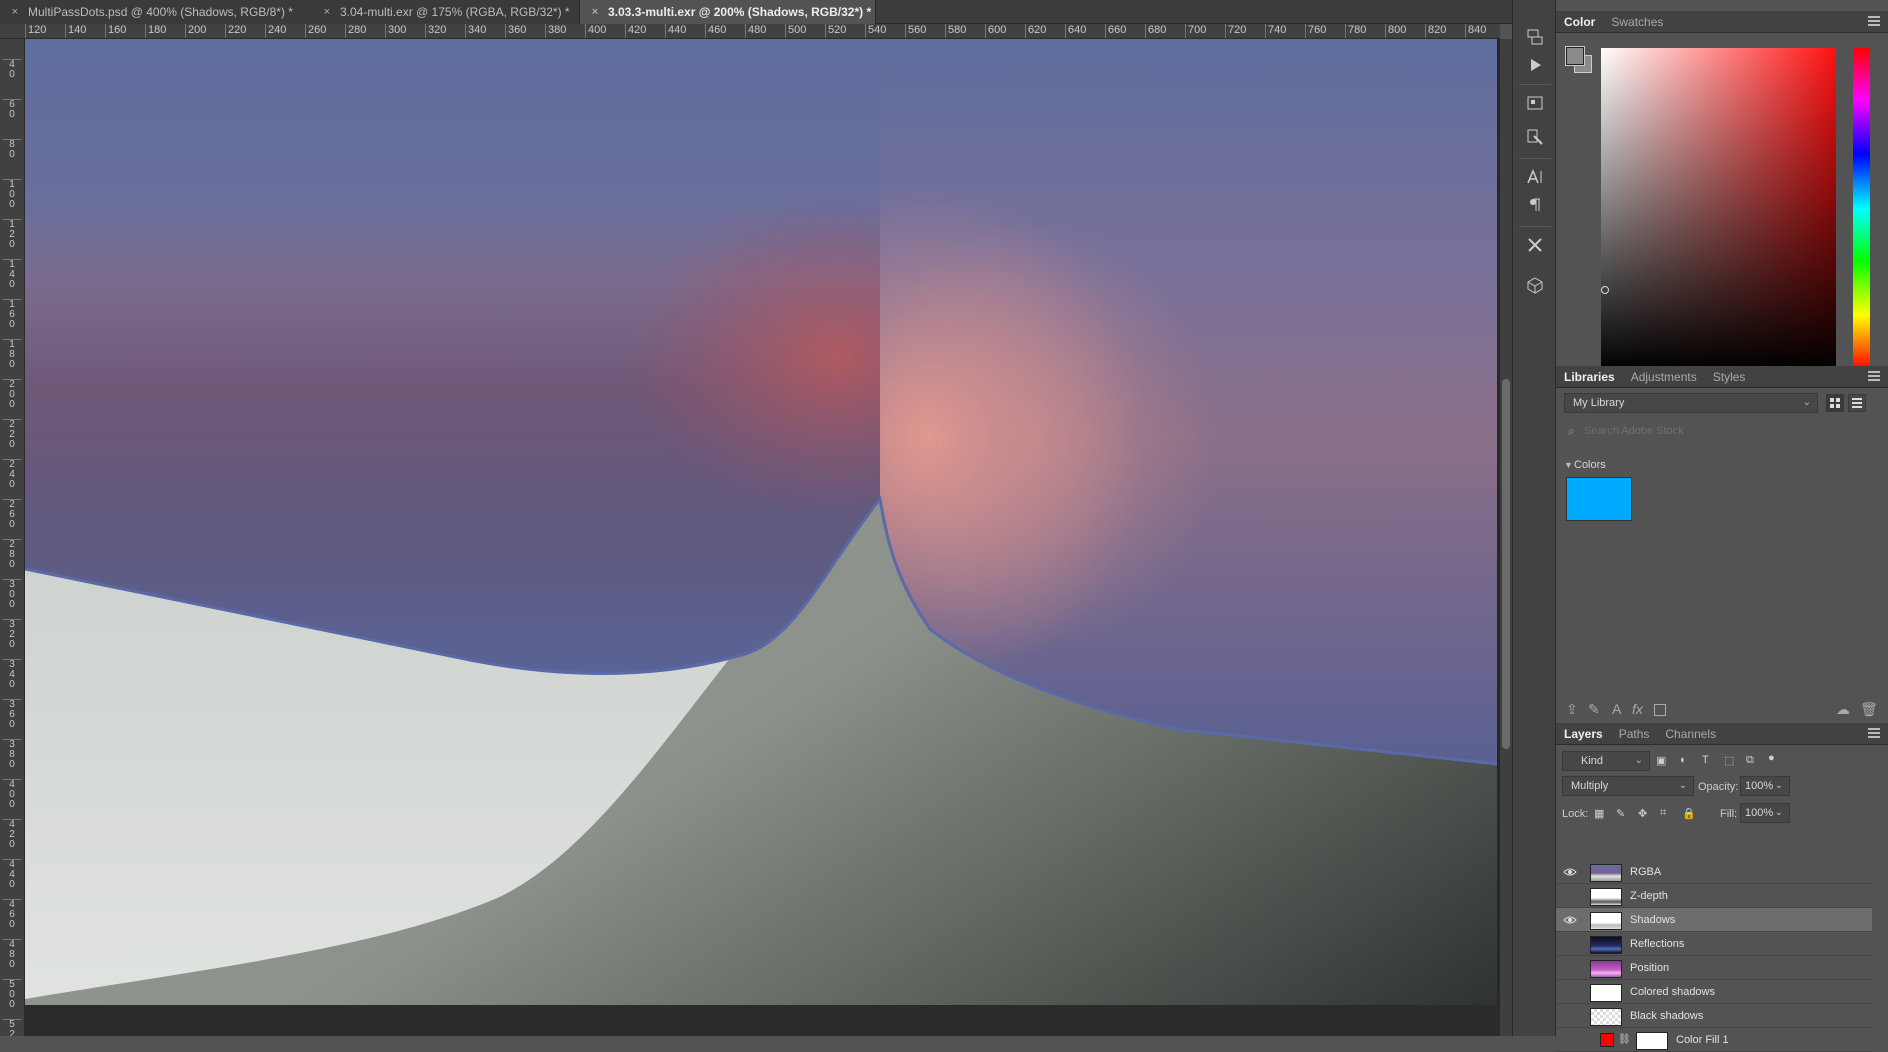  I want to click on layer-row: Reflections, so click(1714, 944).